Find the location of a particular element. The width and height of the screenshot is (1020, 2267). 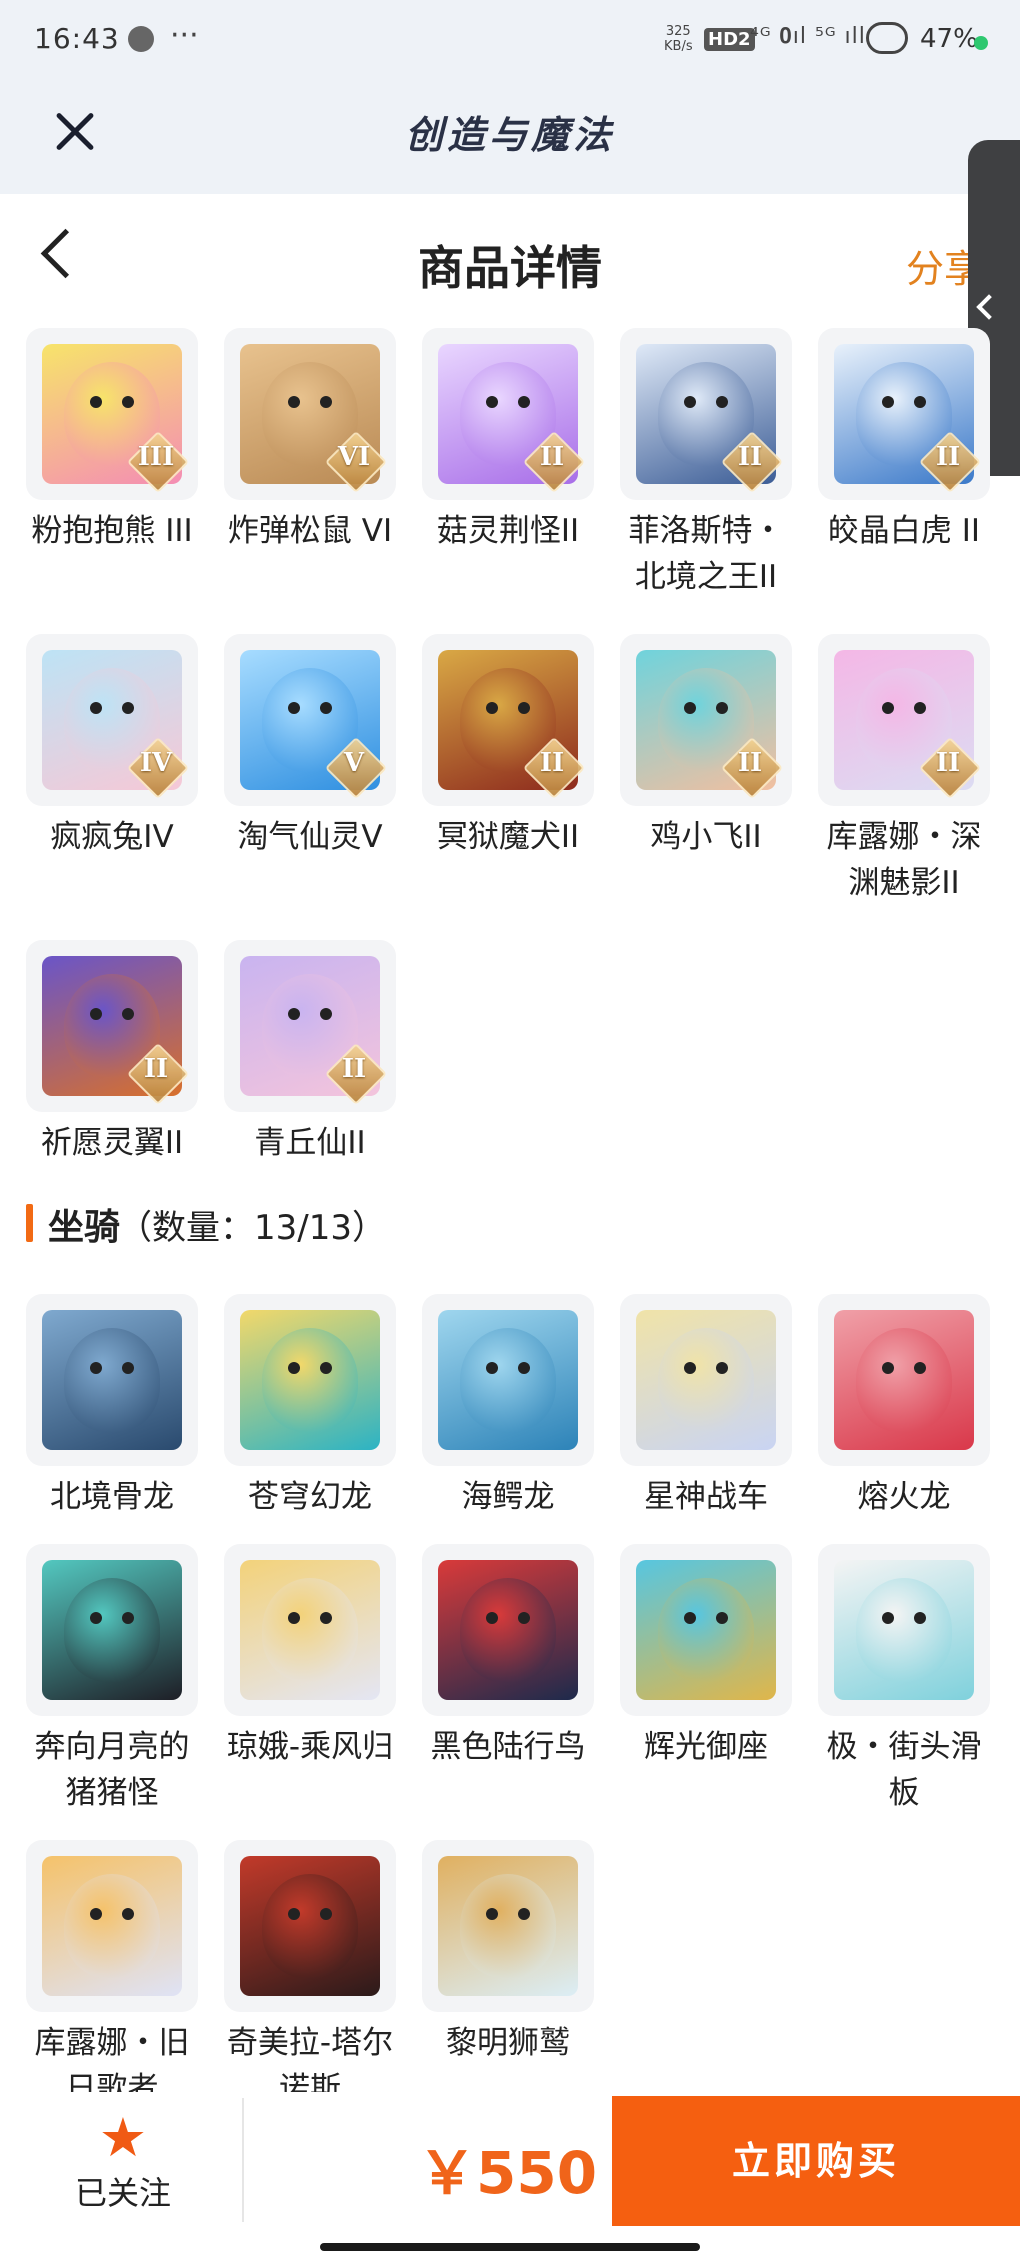

mount-item: 黑色陆行鸟 is located at coordinates (508, 1680).